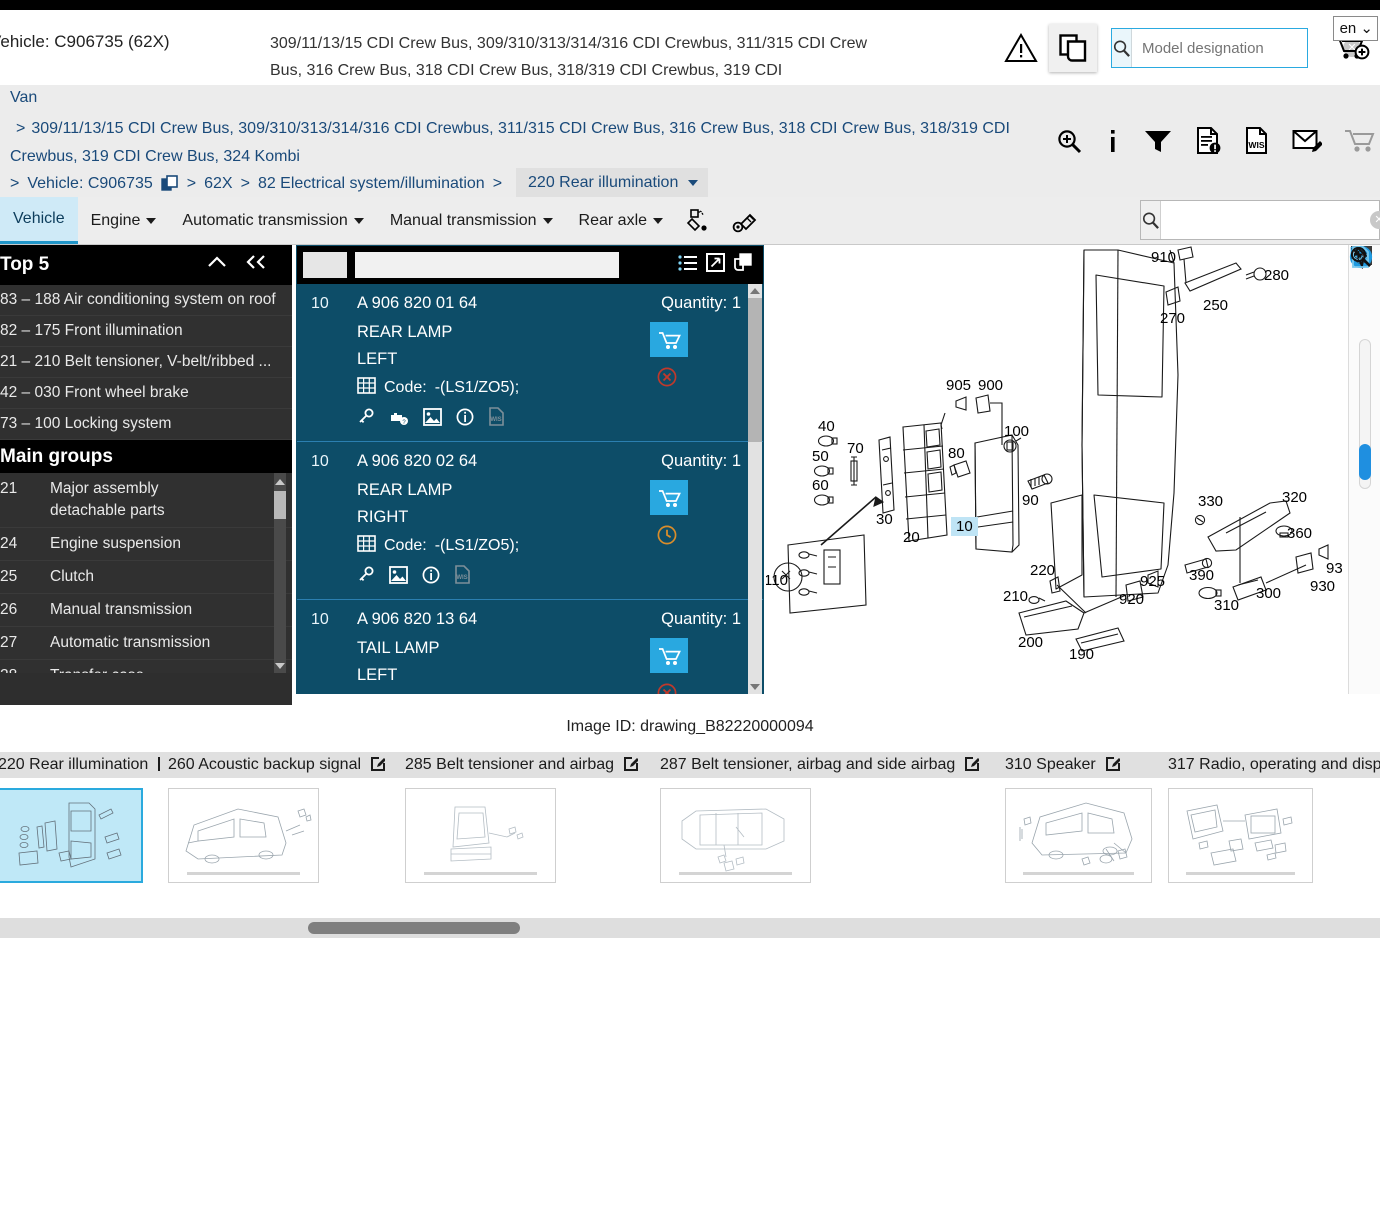  I want to click on main-groups-scroll-thumb, so click(280, 505).